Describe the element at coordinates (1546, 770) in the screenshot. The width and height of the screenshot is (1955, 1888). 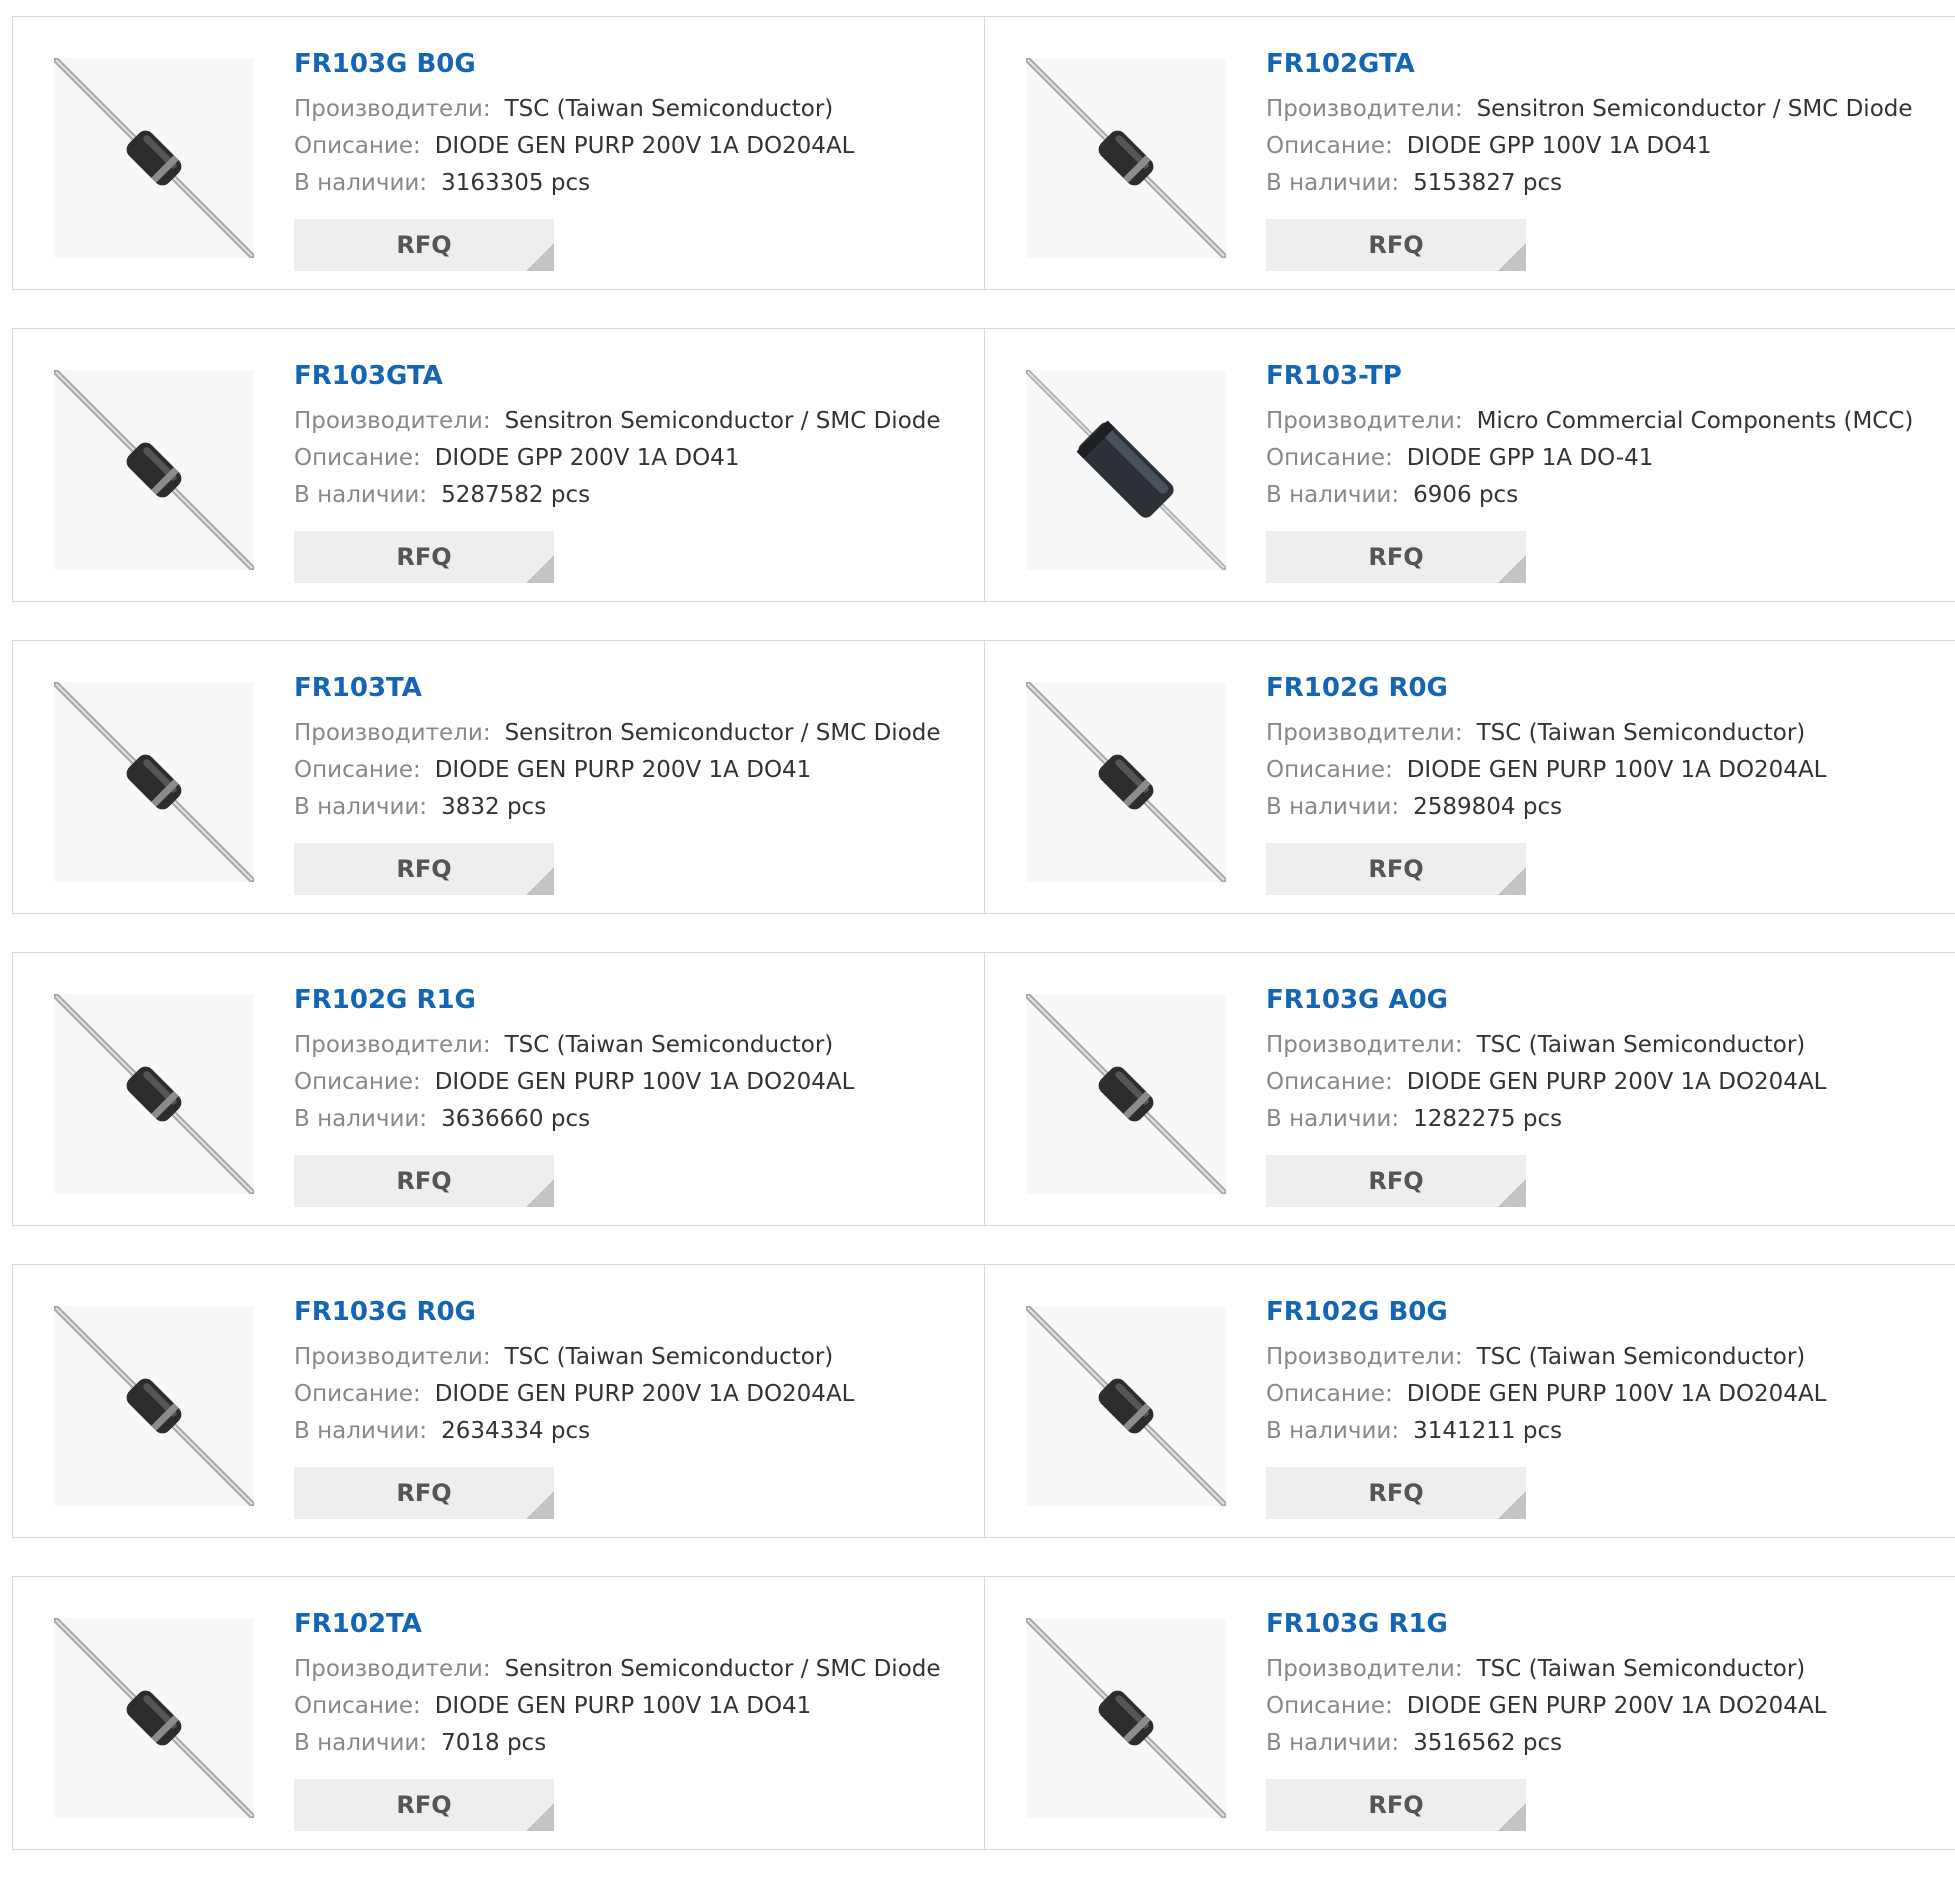
I see `description-row: Описание: DIODE GEN PURP 100V 1A DO204AL` at that location.